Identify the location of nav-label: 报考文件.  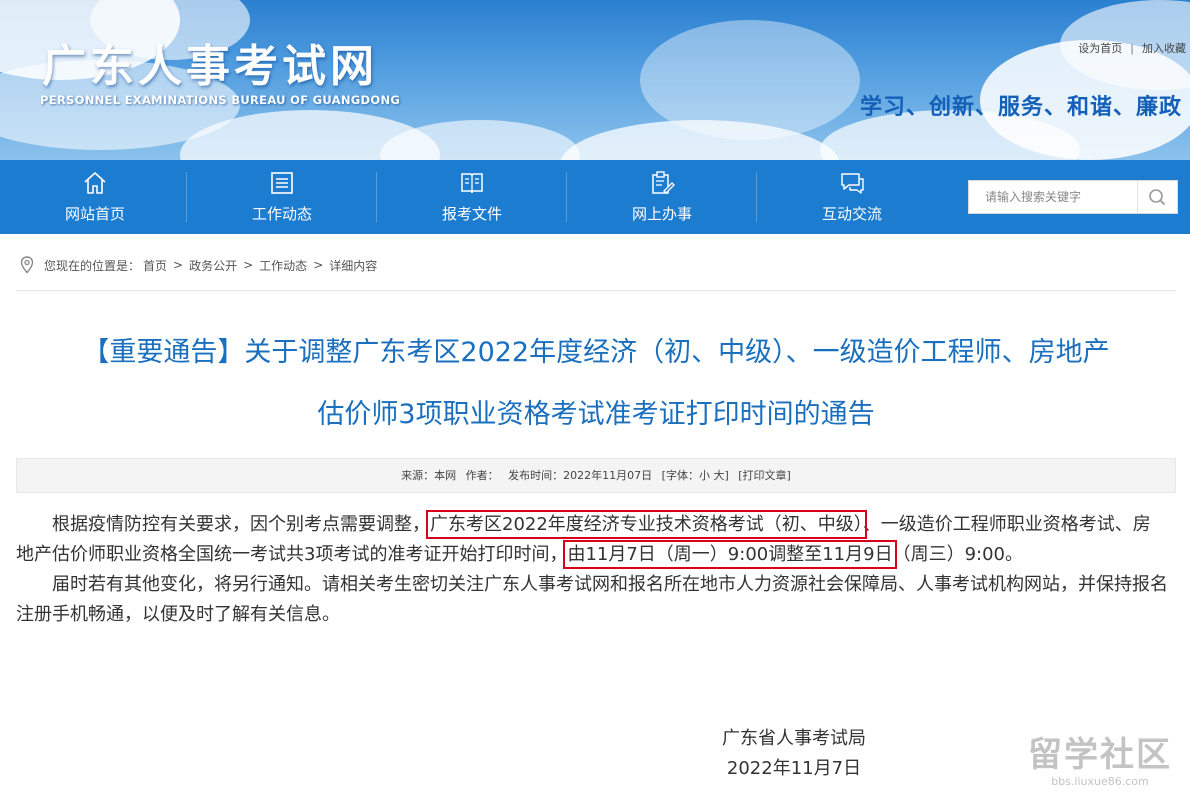
(471, 214).